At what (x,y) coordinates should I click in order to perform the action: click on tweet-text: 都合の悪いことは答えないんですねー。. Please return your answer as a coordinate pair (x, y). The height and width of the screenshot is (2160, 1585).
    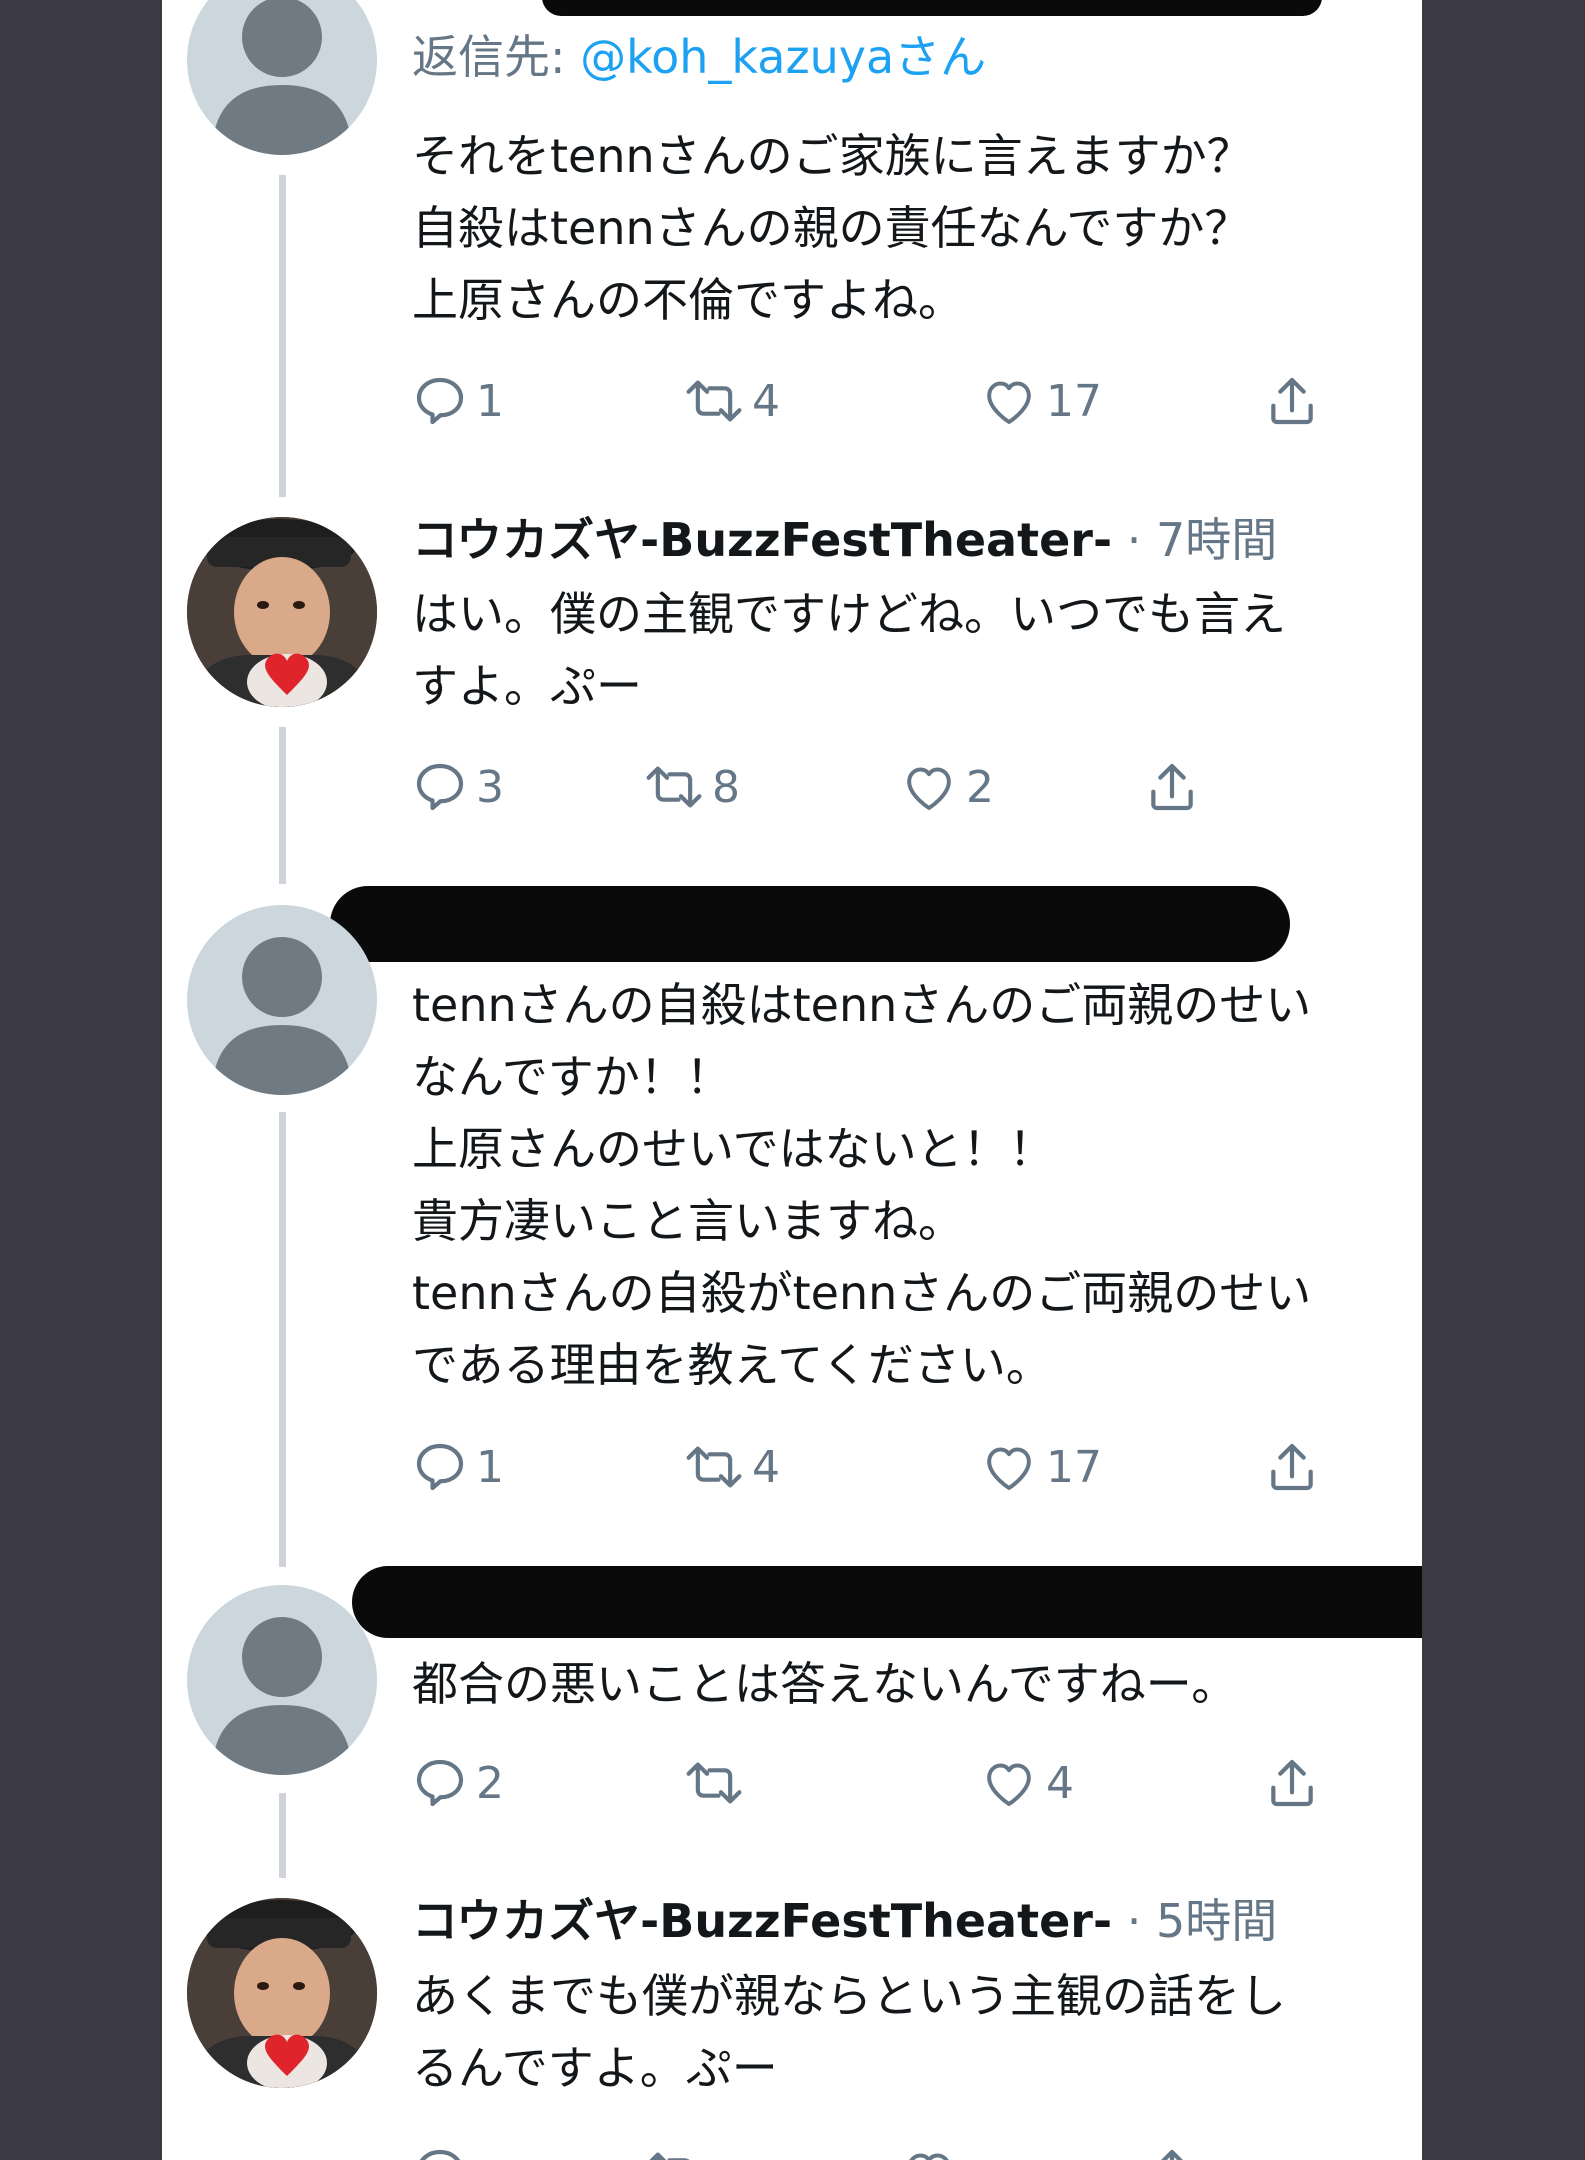
    Looking at the image, I should click on (825, 1684).